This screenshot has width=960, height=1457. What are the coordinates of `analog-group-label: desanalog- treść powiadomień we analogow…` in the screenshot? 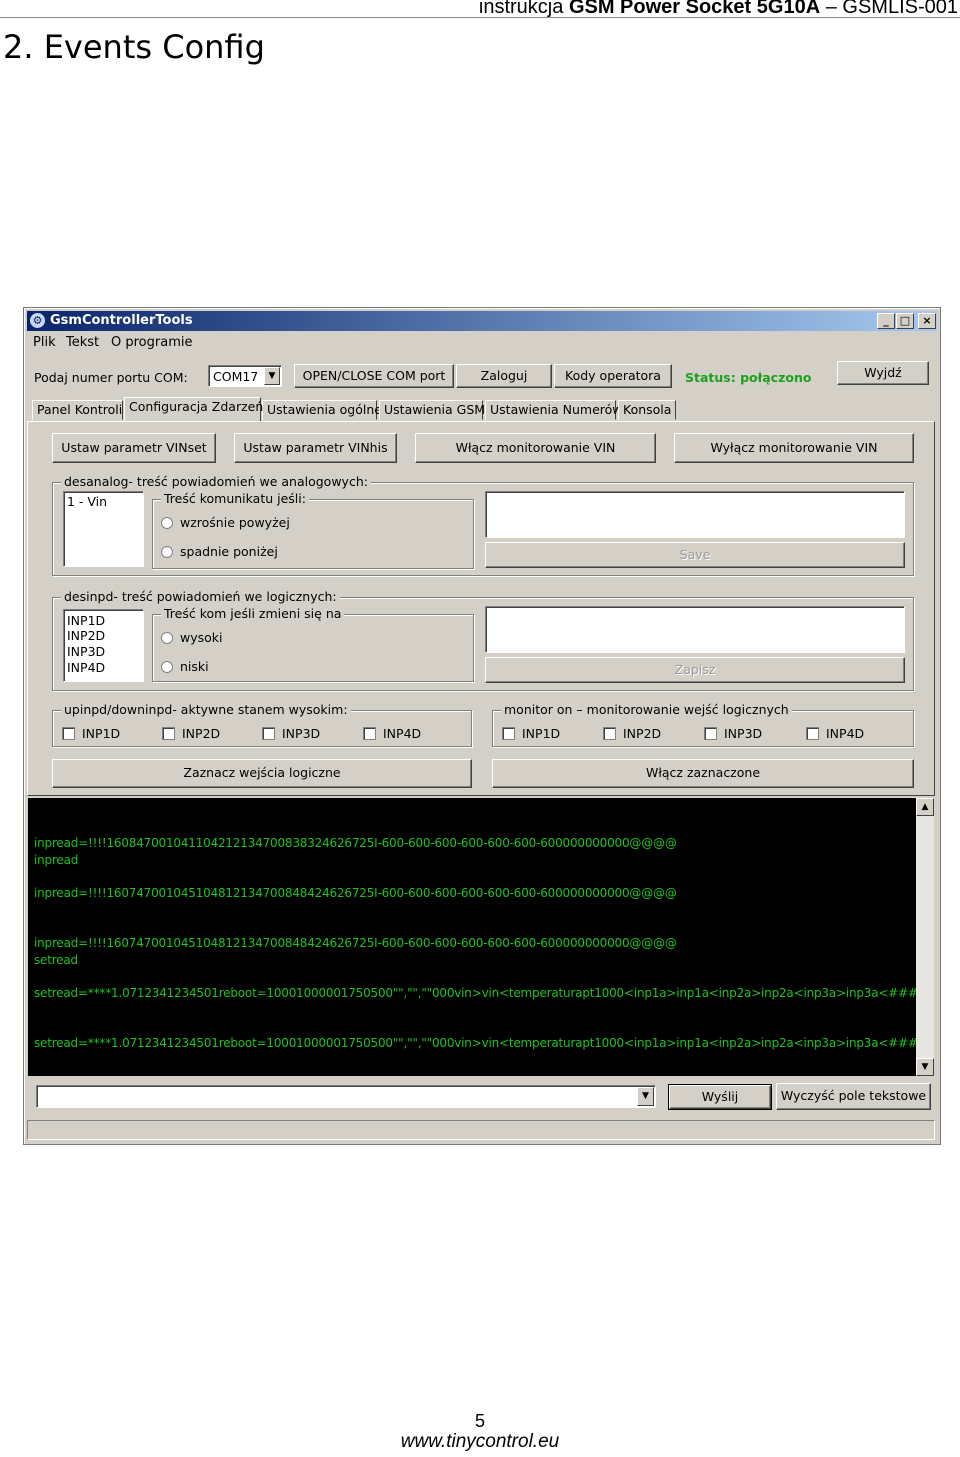 It's located at (216, 481).